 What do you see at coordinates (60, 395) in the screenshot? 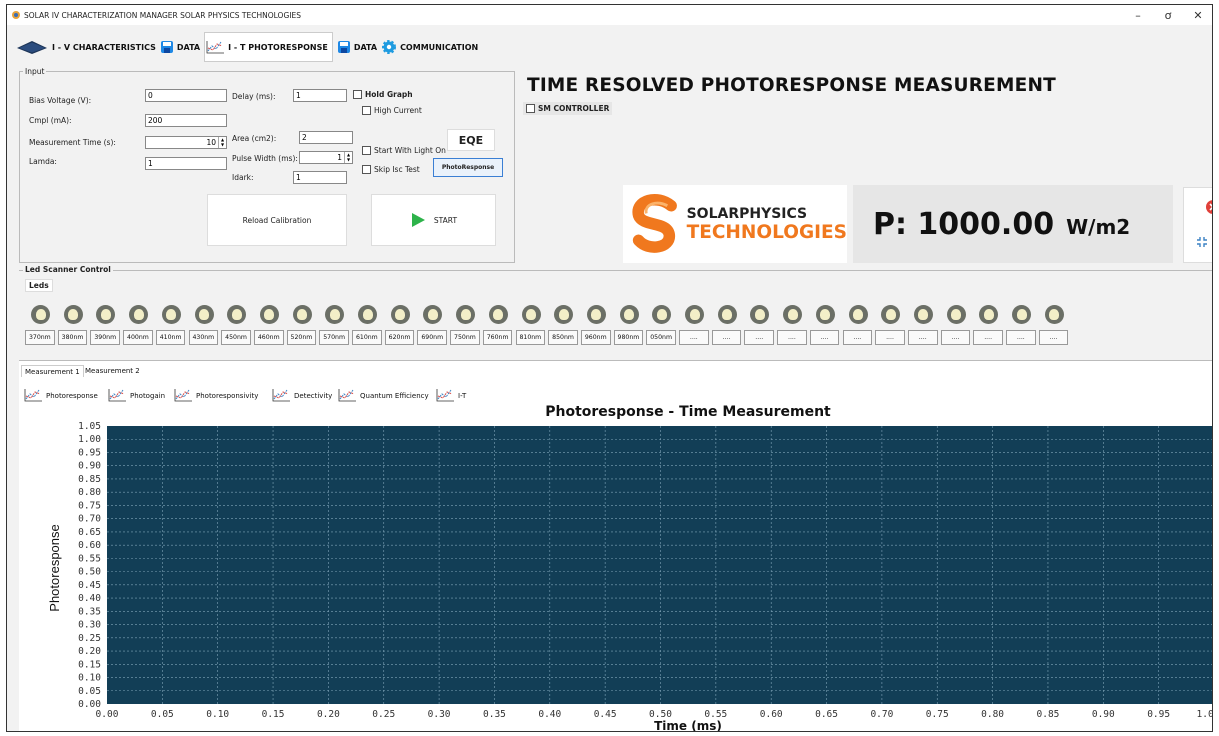
I see `plot-tab-photoresponse: Photoresponse` at bounding box center [60, 395].